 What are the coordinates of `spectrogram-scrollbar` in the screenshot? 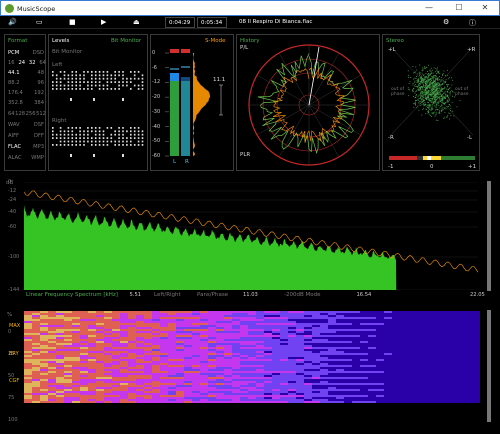 It's located at (489, 366).